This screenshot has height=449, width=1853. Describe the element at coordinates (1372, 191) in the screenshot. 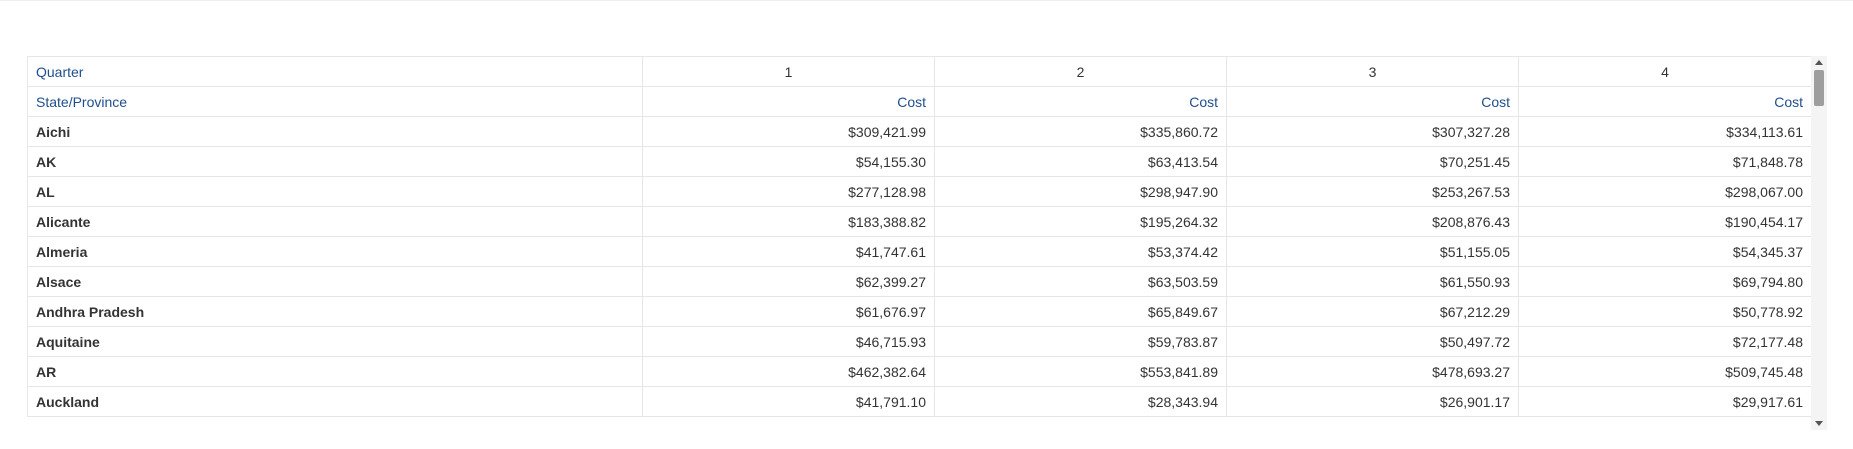

I see `cost-cell-q3: $253,267.53` at that location.